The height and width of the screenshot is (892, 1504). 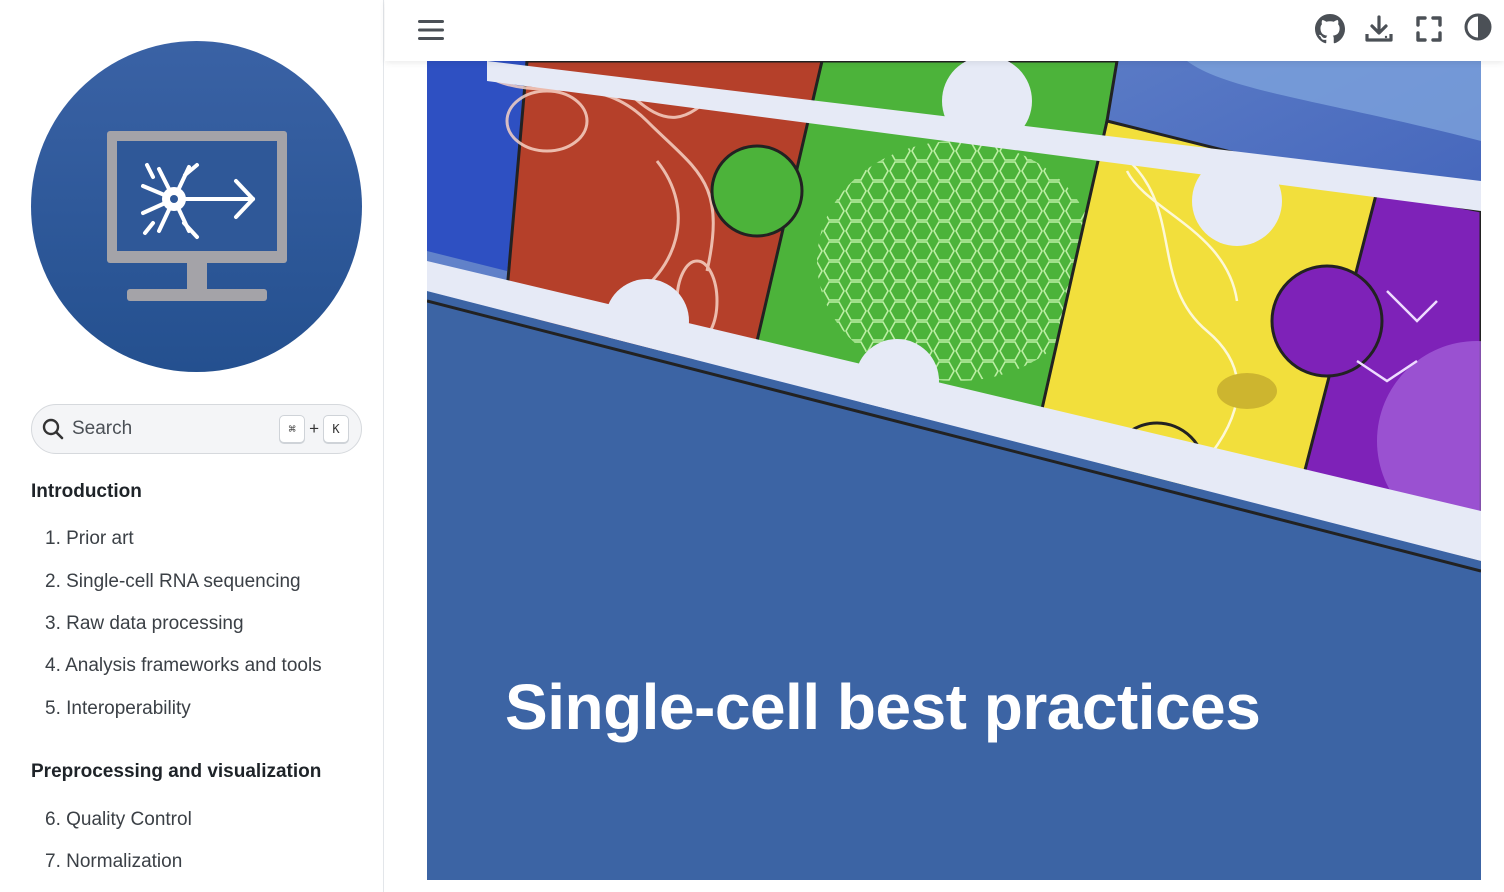 What do you see at coordinates (144, 624) in the screenshot?
I see `nav-item-raw-data-processing: 3. Raw data processing` at bounding box center [144, 624].